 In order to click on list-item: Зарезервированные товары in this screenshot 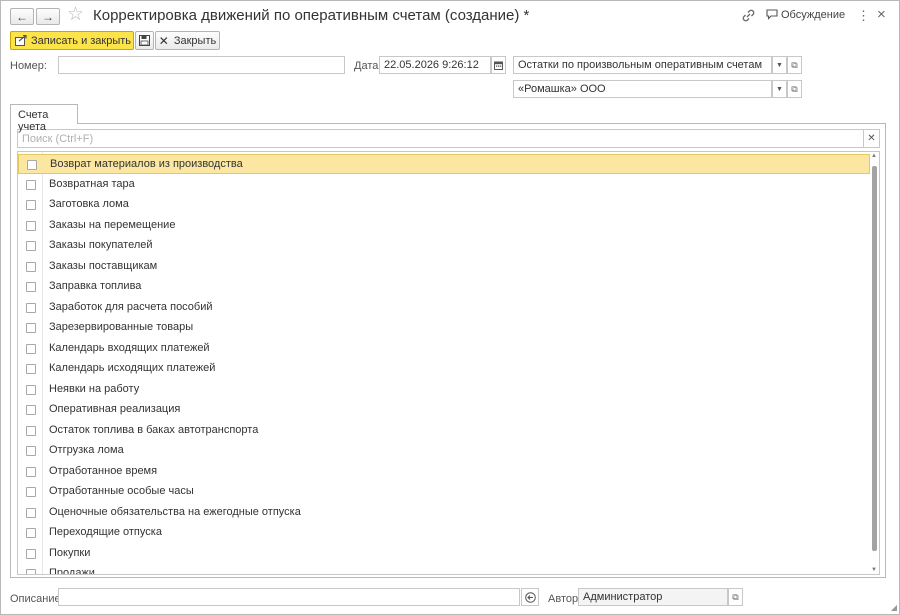, I will do `click(444, 328)`.